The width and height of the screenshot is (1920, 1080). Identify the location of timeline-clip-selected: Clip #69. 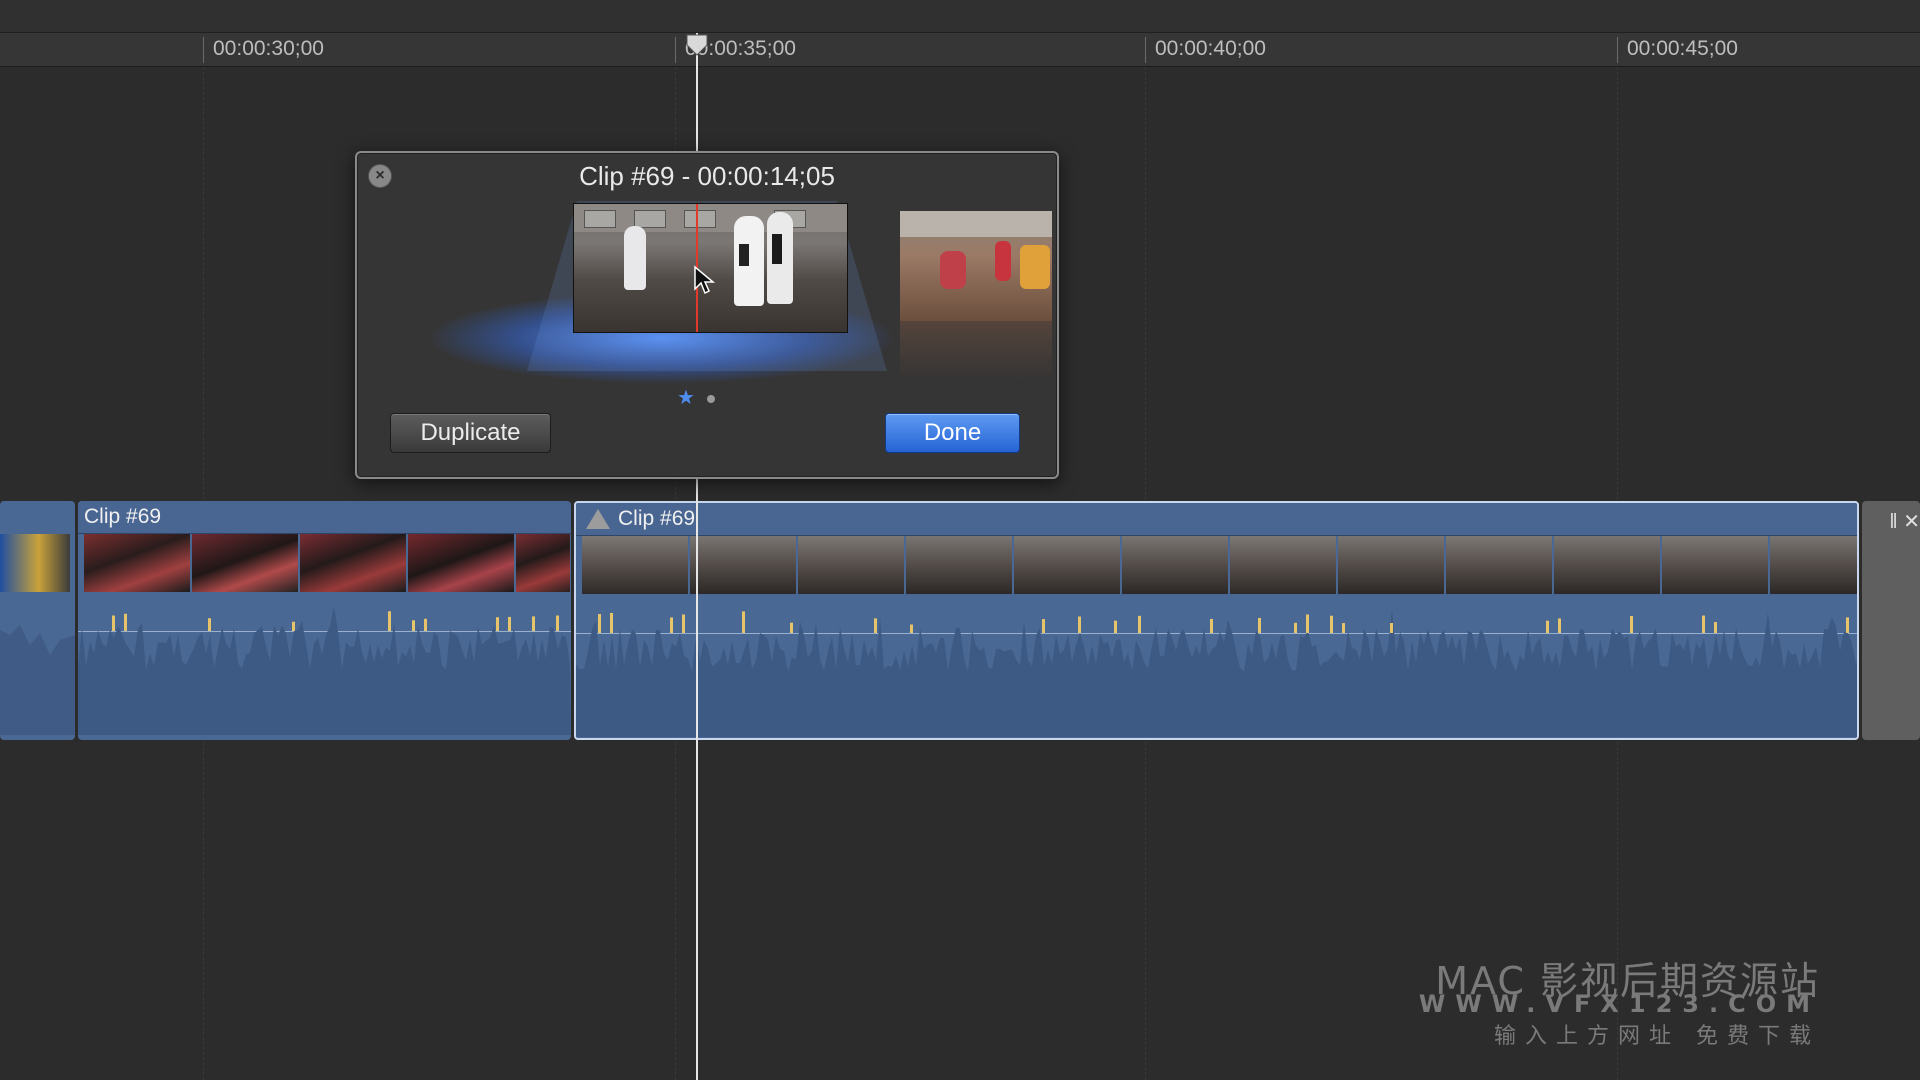
(1216, 620).